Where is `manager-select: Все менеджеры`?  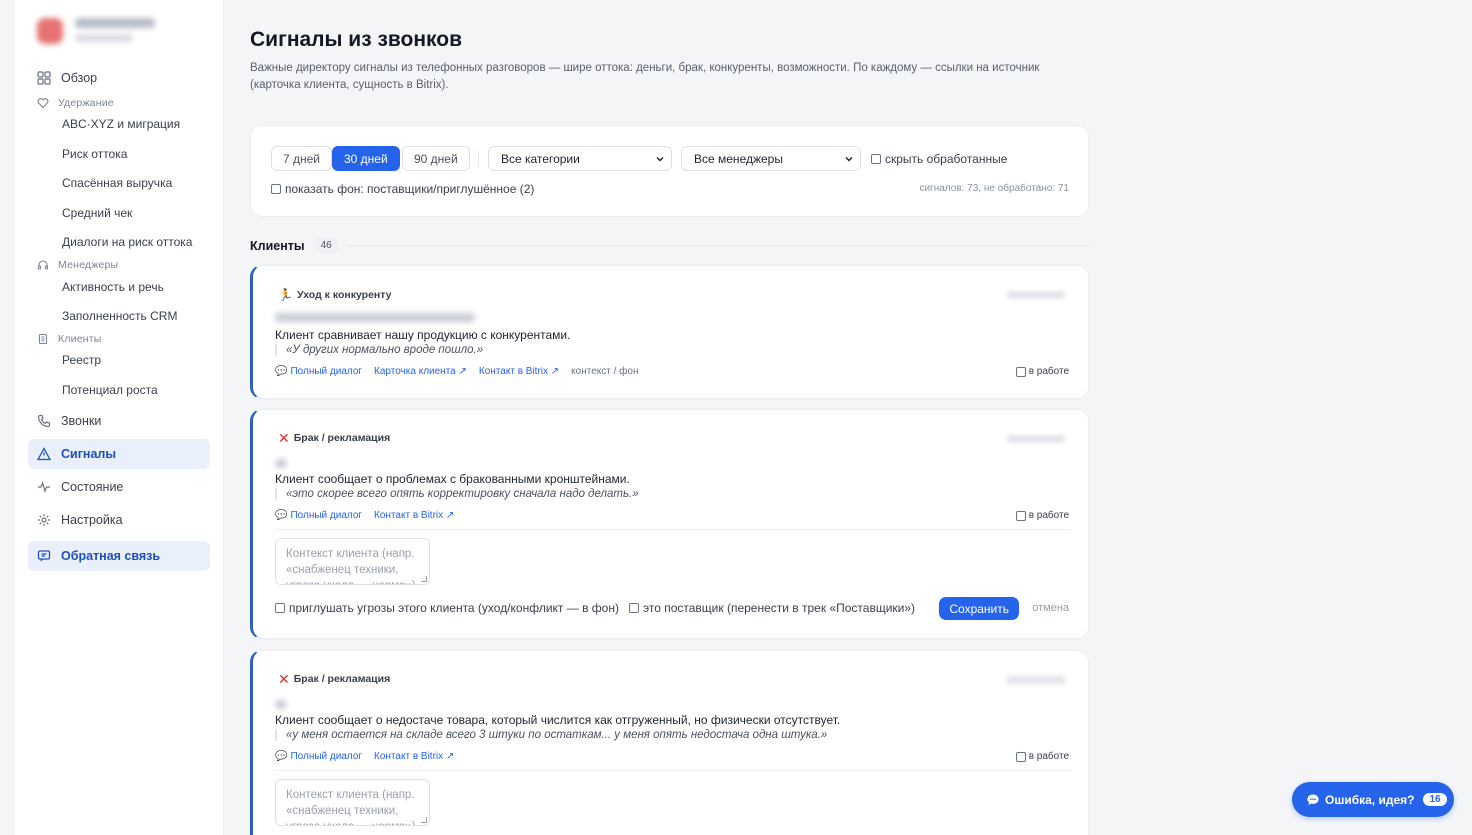
manager-select: Все менеджеры is located at coordinates (771, 158).